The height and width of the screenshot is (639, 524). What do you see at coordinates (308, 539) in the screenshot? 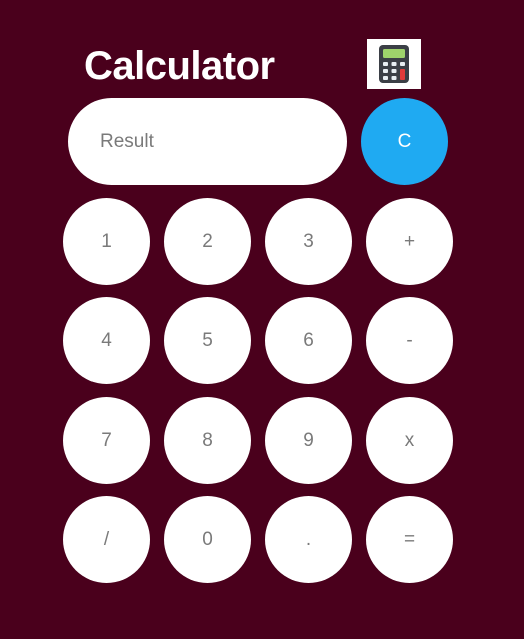
I see `decimal-point-button: .` at bounding box center [308, 539].